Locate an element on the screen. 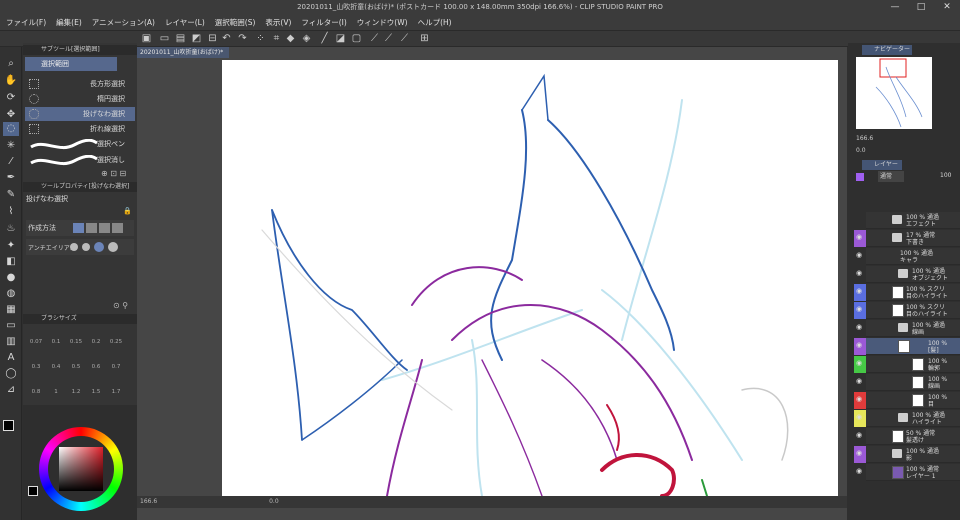  size-cell: 0.6 is located at coordinates (96, 371).